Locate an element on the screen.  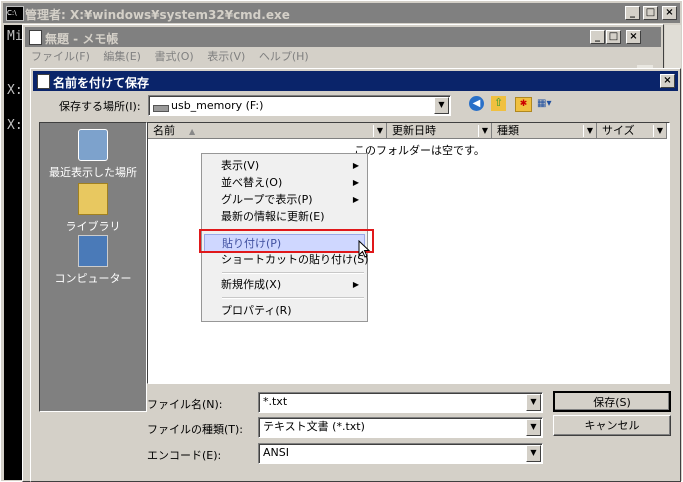
computer-icon is located at coordinates (93, 251).